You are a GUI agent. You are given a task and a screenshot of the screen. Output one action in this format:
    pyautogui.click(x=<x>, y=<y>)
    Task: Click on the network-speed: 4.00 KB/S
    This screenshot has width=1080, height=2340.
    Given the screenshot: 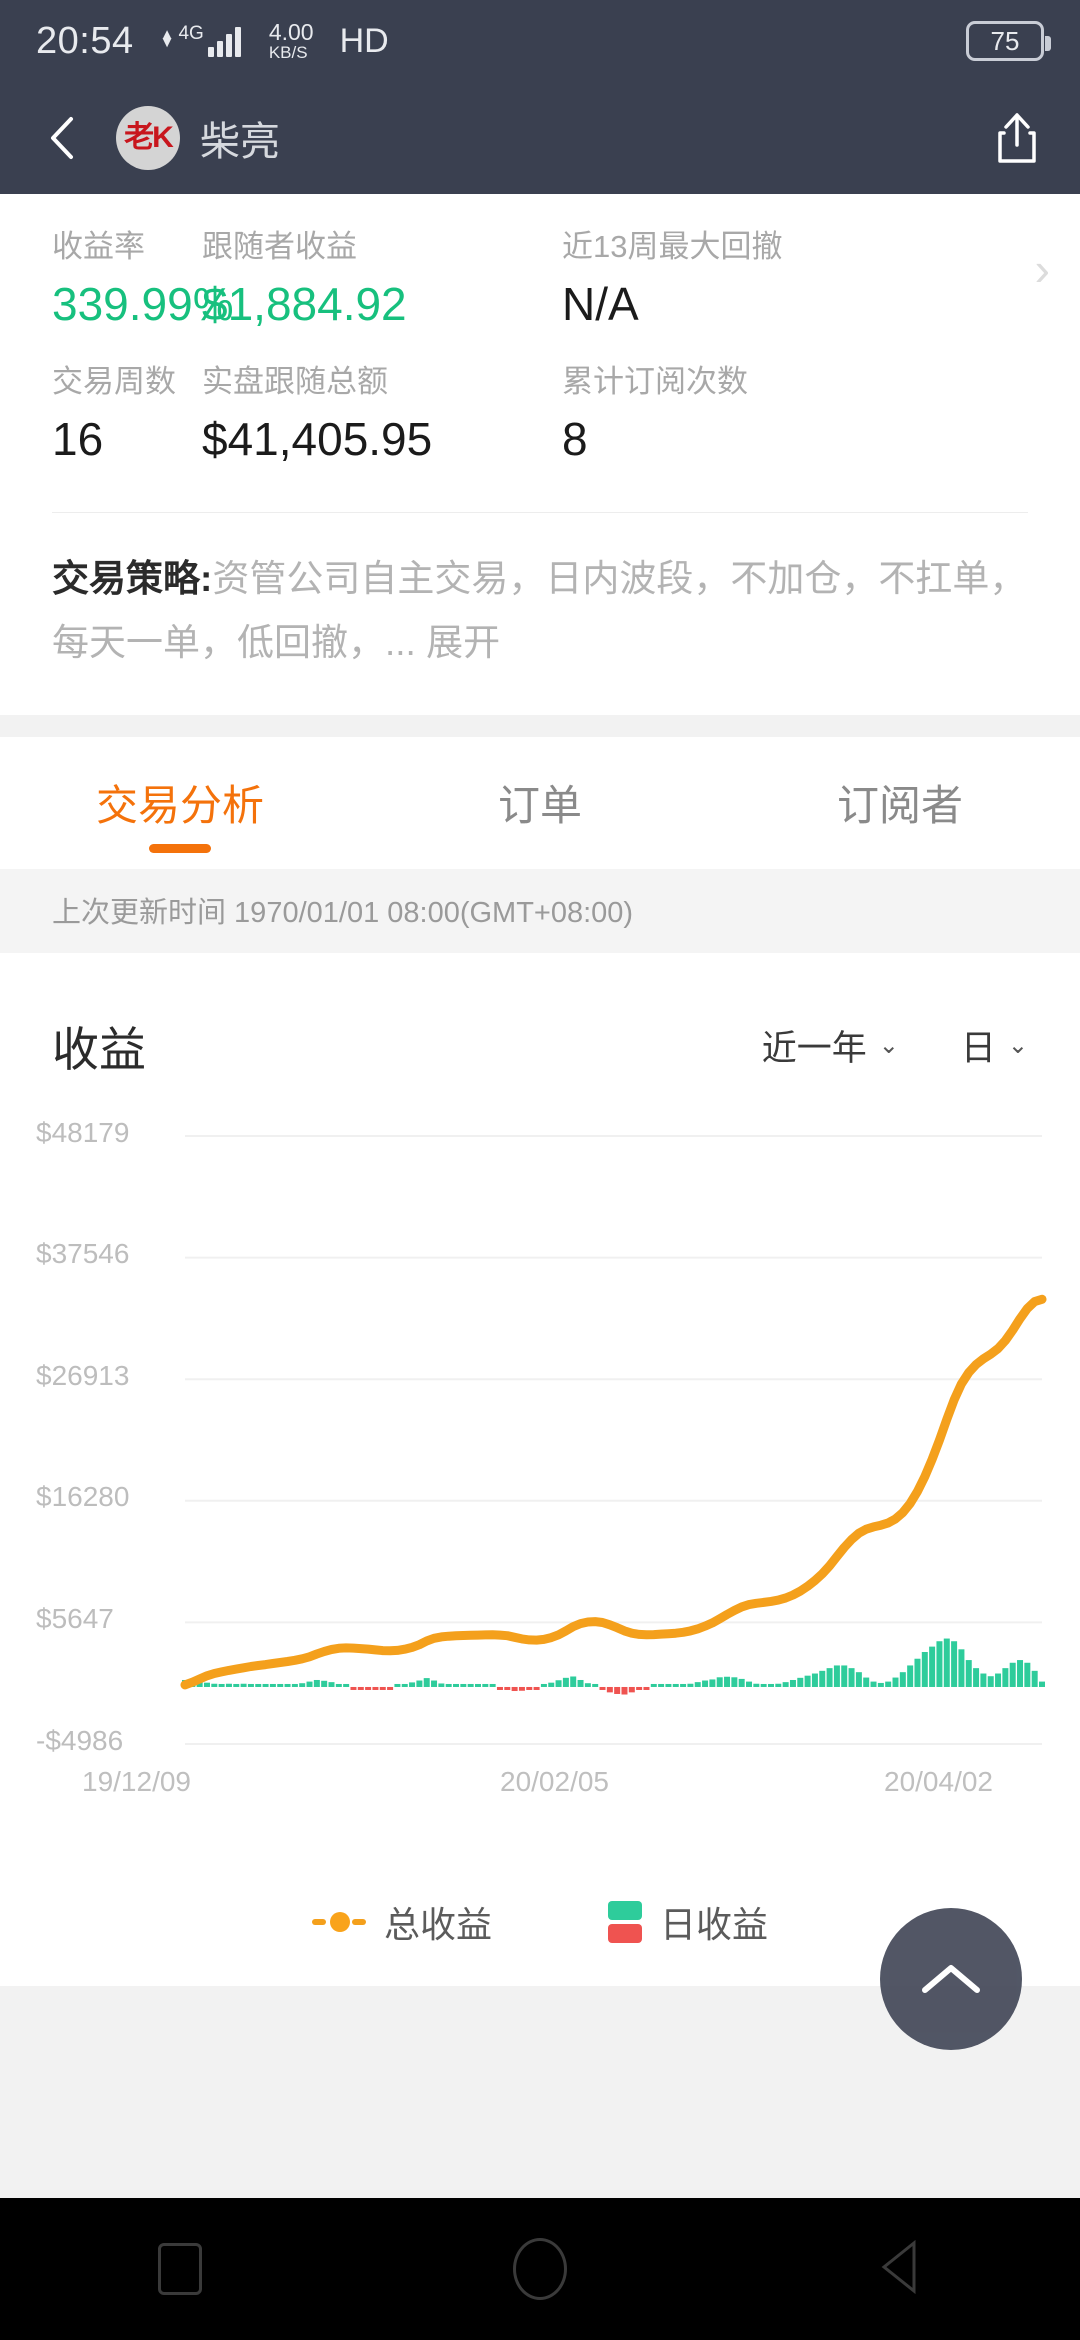 What is the action you would take?
    pyautogui.click(x=291, y=40)
    